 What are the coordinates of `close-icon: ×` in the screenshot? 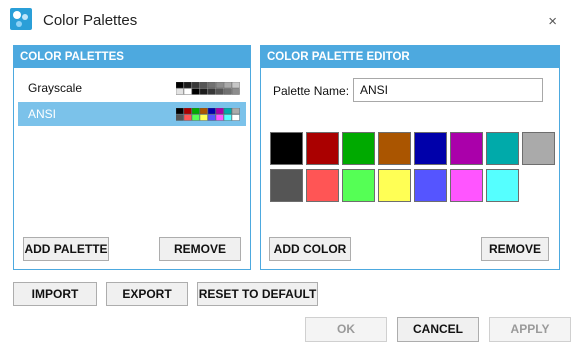 It's located at (552, 21).